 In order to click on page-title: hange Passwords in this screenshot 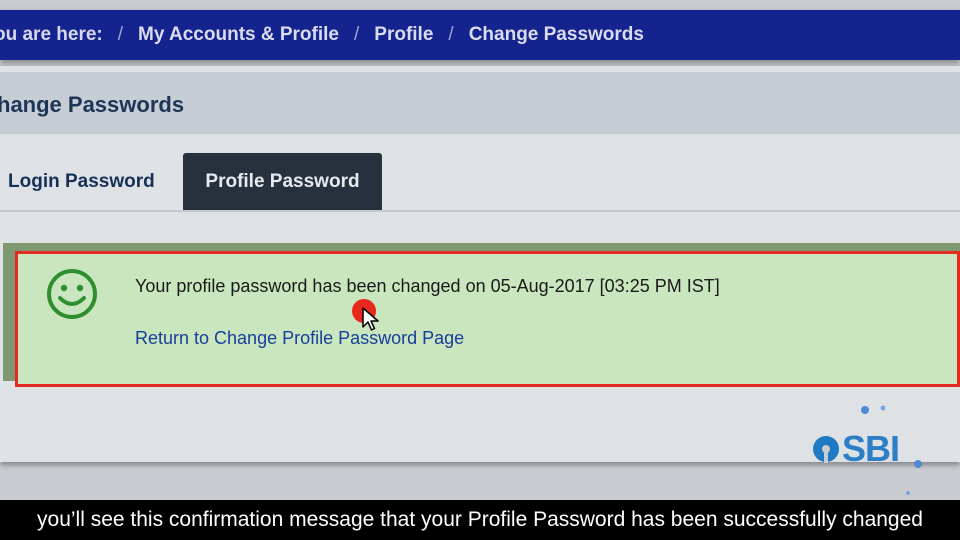, I will do `click(92, 104)`.